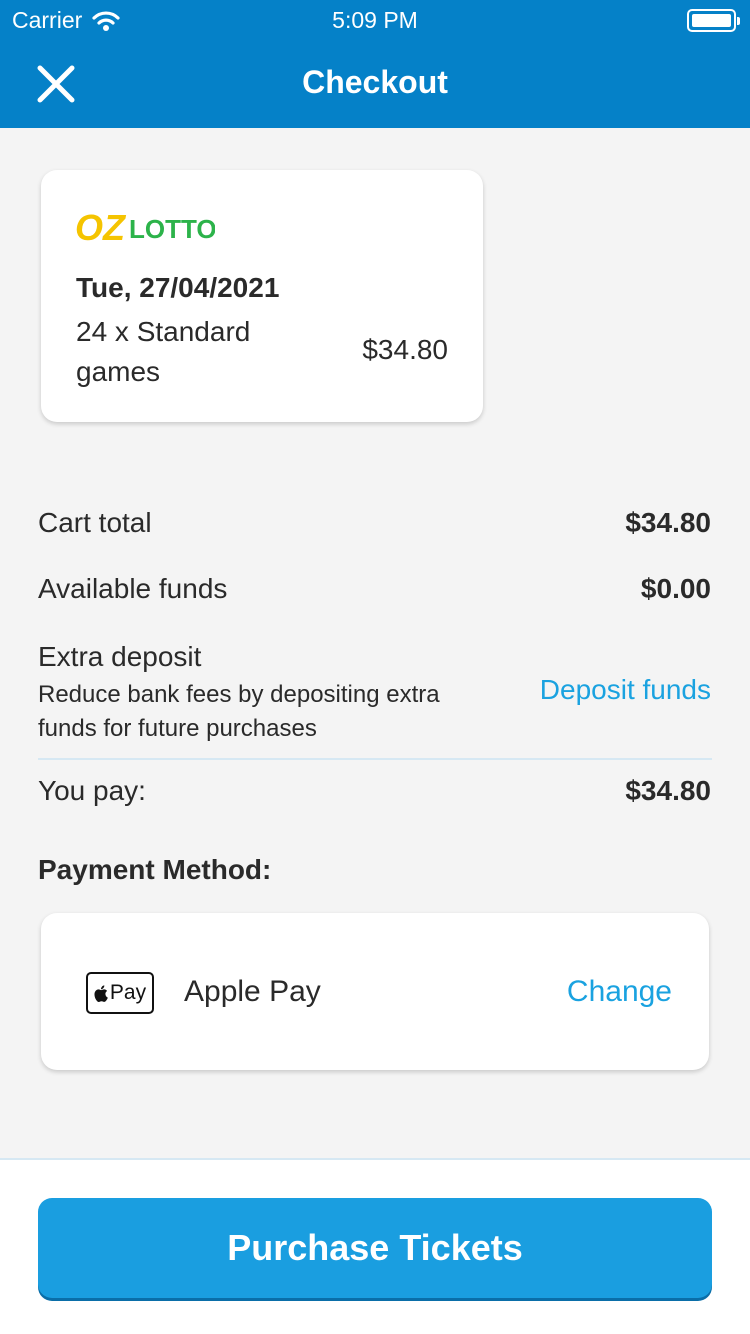  I want to click on apple-logo-icon, so click(101, 993).